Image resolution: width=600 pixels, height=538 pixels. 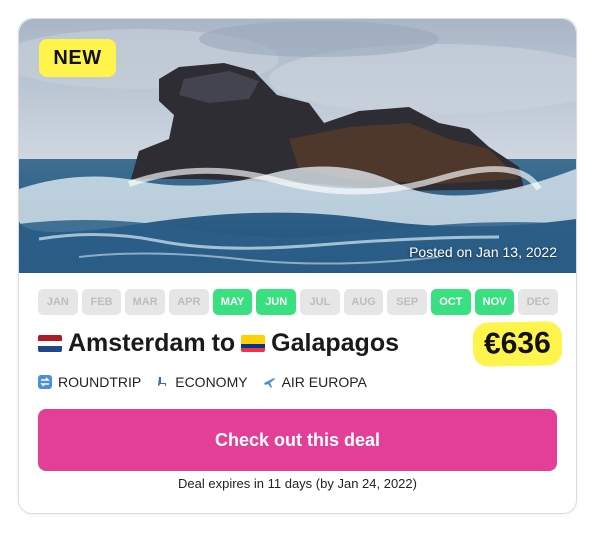 I want to click on month-nov: NOV, so click(x=494, y=302).